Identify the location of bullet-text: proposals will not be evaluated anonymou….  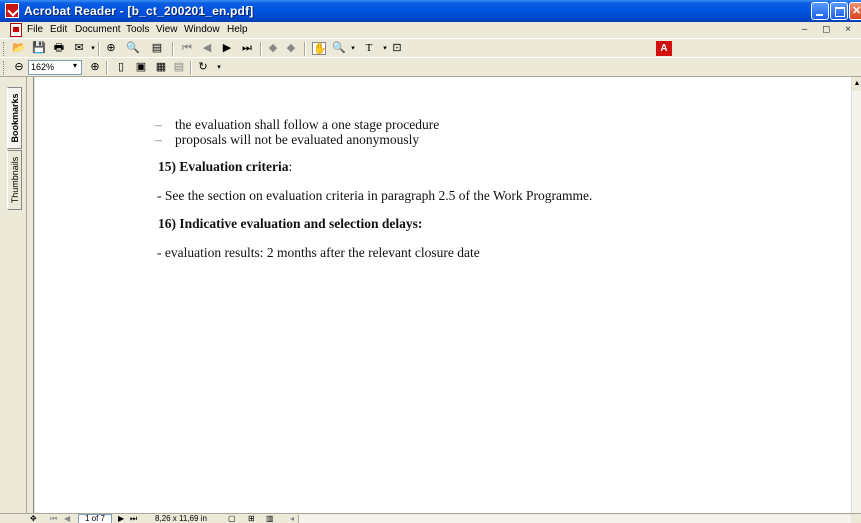
(297, 139).